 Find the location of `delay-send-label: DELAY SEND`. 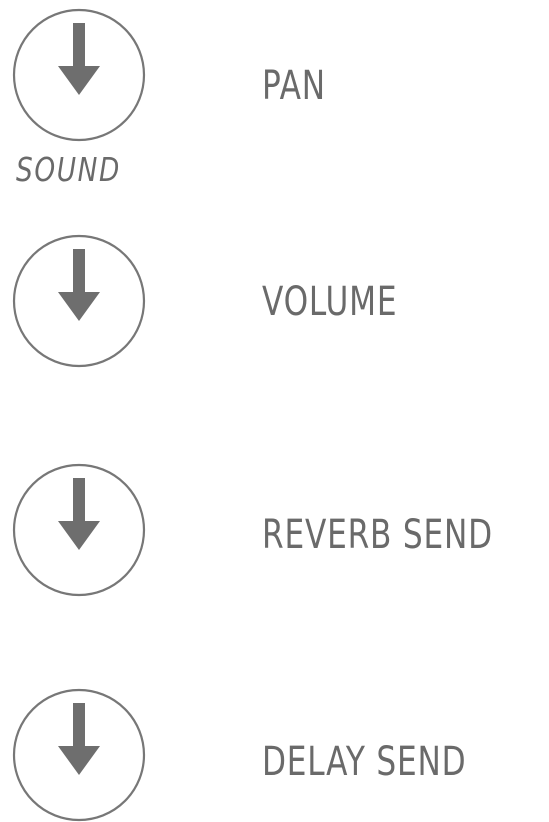

delay-send-label: DELAY SEND is located at coordinates (364, 762).